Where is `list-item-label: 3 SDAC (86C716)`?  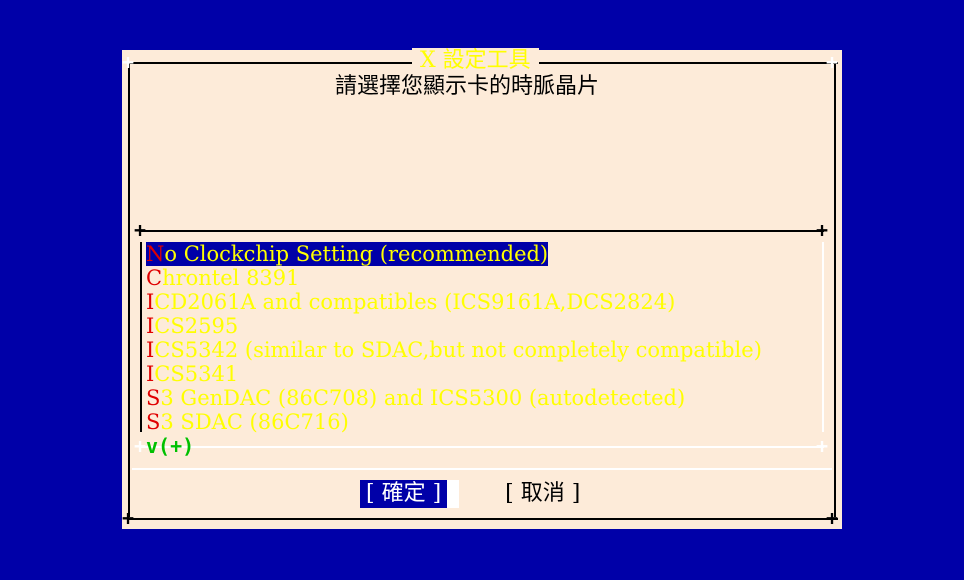
list-item-label: 3 SDAC (86C716) is located at coordinates (254, 422).